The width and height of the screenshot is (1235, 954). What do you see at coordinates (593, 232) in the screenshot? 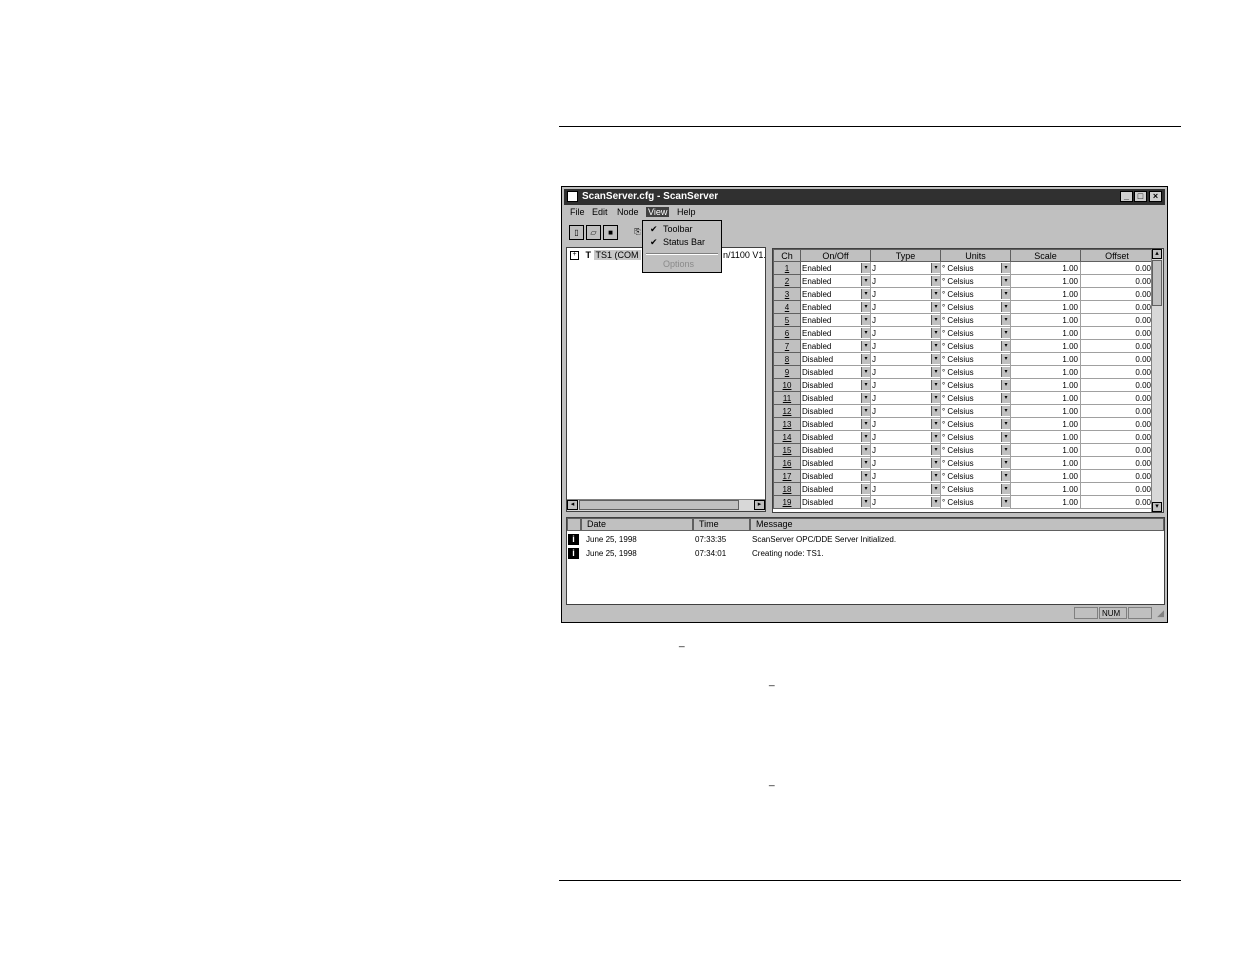
I see `open-folder-icon: ▱` at bounding box center [593, 232].